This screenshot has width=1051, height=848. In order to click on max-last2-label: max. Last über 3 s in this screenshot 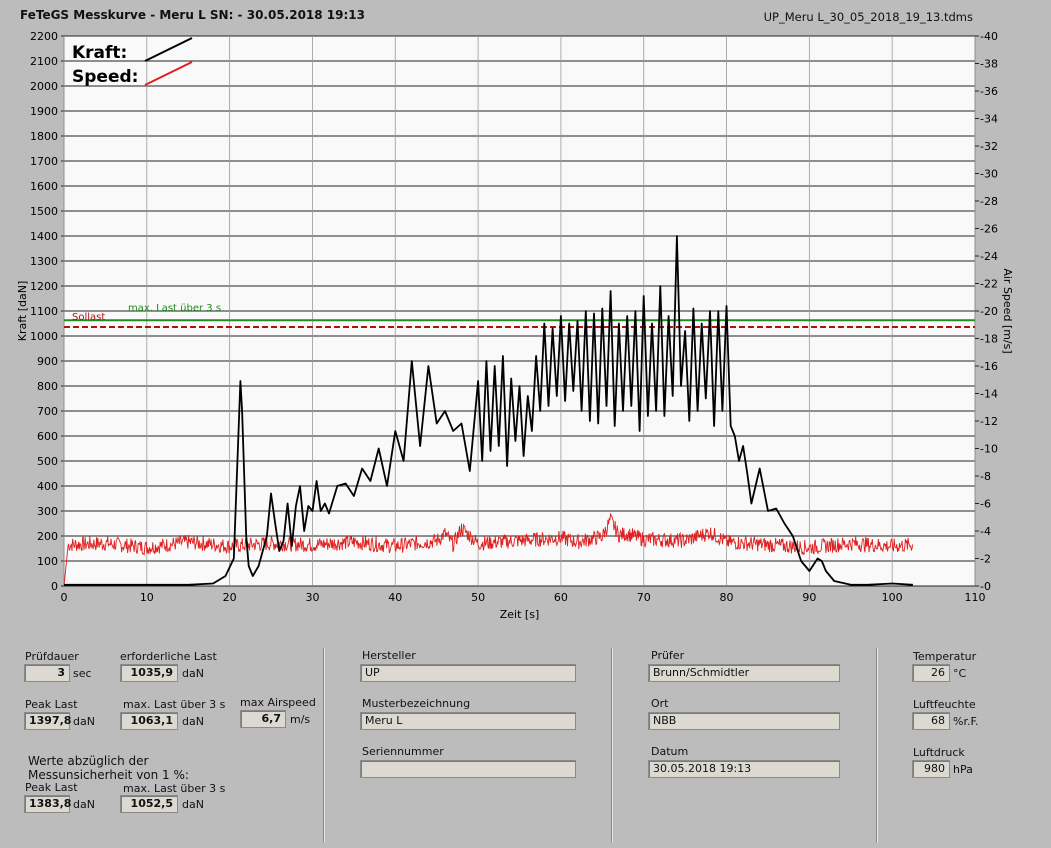, I will do `click(174, 788)`.